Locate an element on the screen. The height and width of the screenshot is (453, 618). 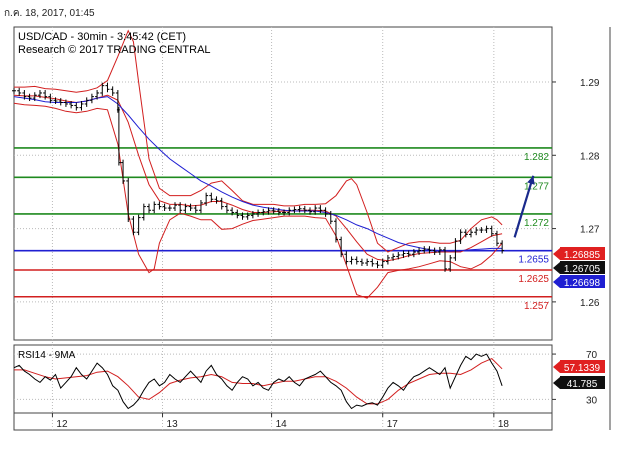
rsi-label-text: 57.1339 is located at coordinates (582, 368).